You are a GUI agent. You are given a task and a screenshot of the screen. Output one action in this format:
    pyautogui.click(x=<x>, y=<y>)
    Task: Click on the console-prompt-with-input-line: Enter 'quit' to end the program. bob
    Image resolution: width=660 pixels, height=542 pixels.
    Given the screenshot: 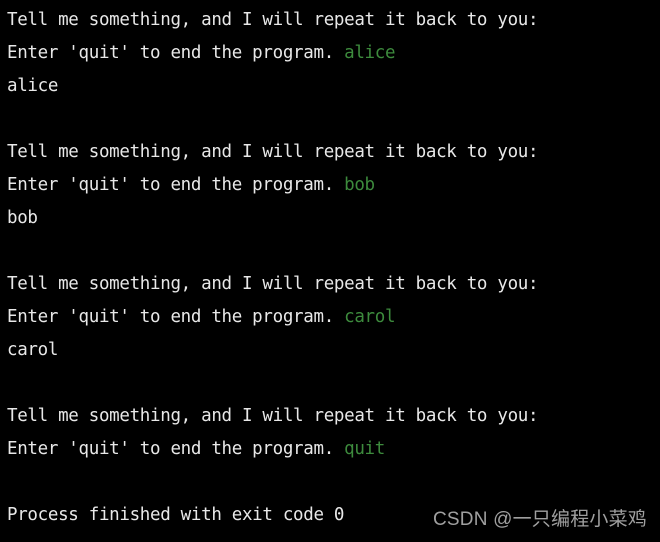 What is the action you would take?
    pyautogui.click(x=332, y=185)
    